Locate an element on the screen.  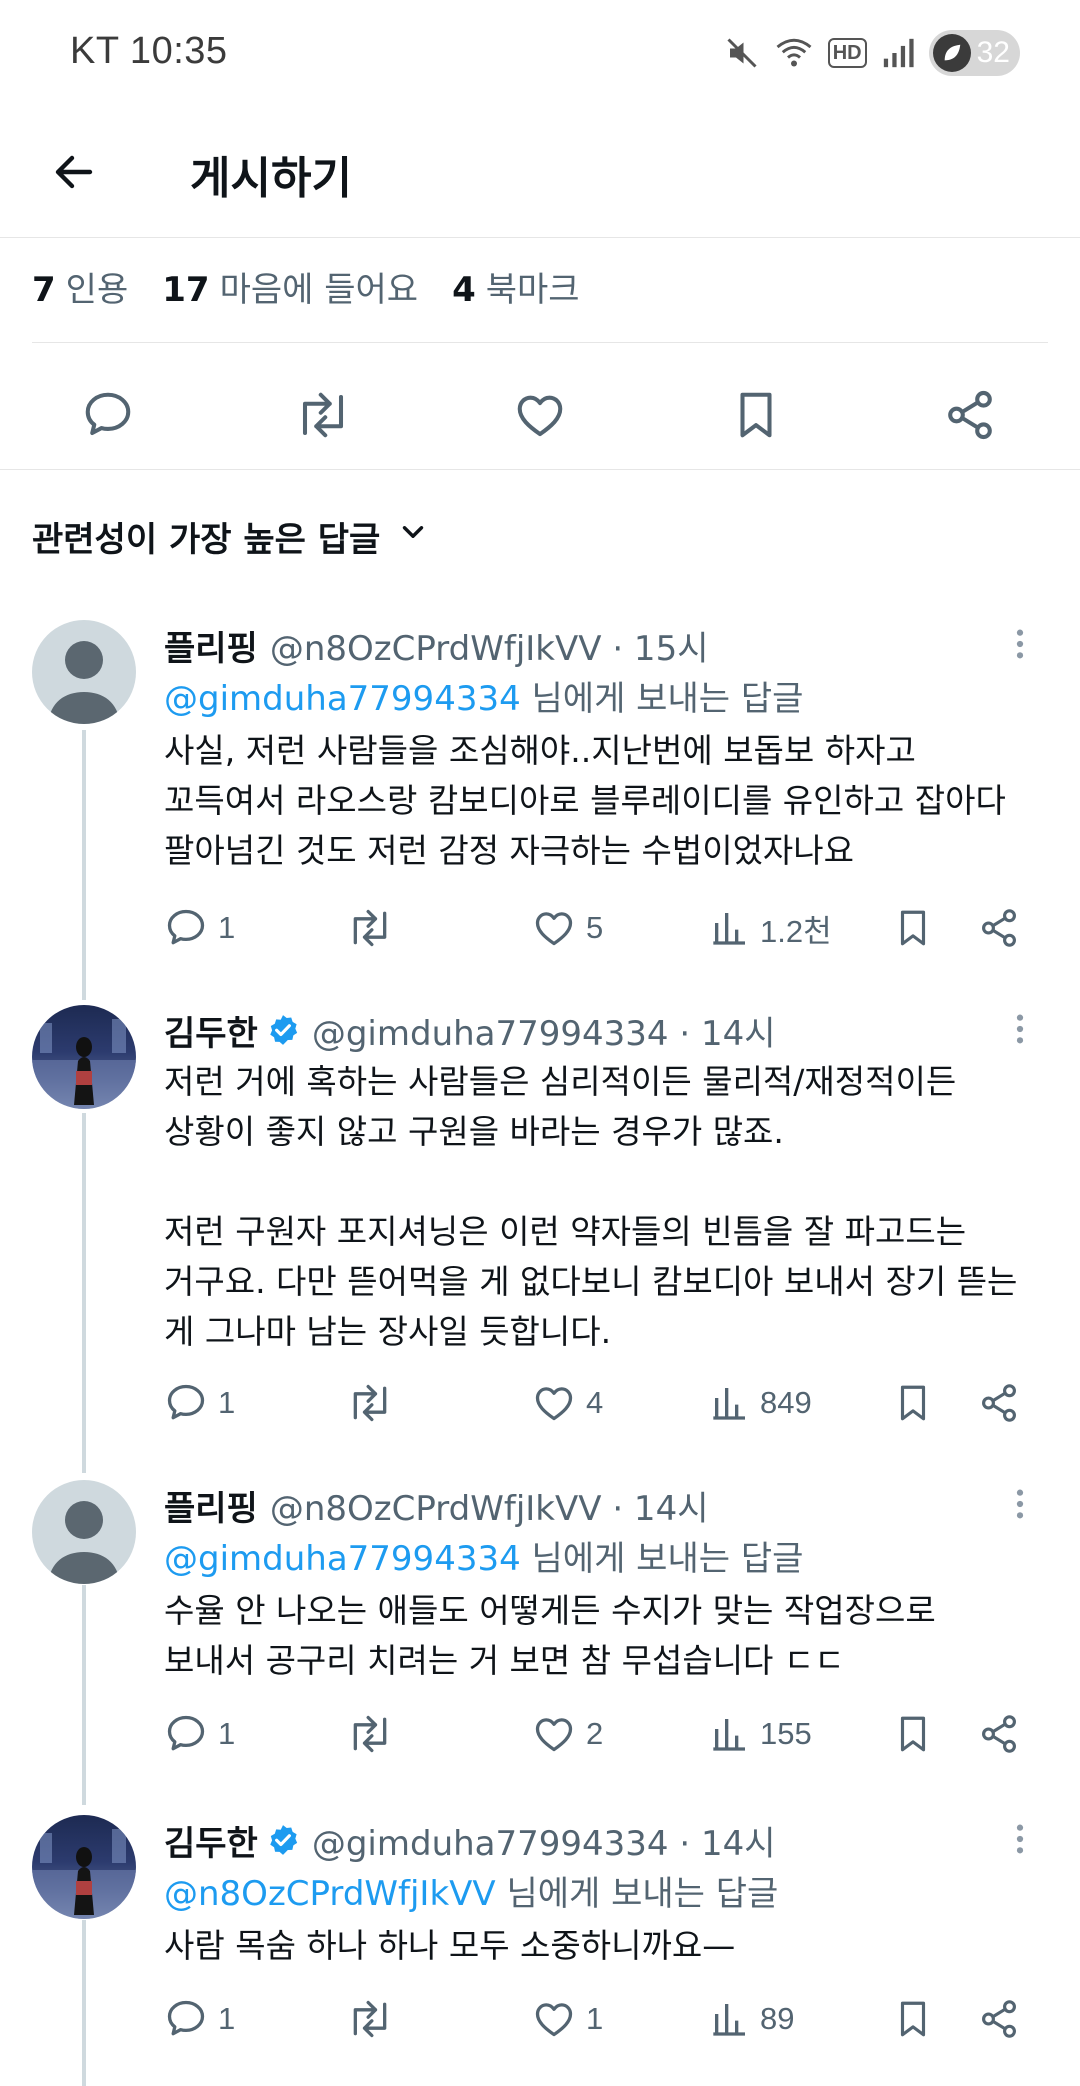
reply-actions: 1 5 1.2천 is located at coordinates (540, 928).